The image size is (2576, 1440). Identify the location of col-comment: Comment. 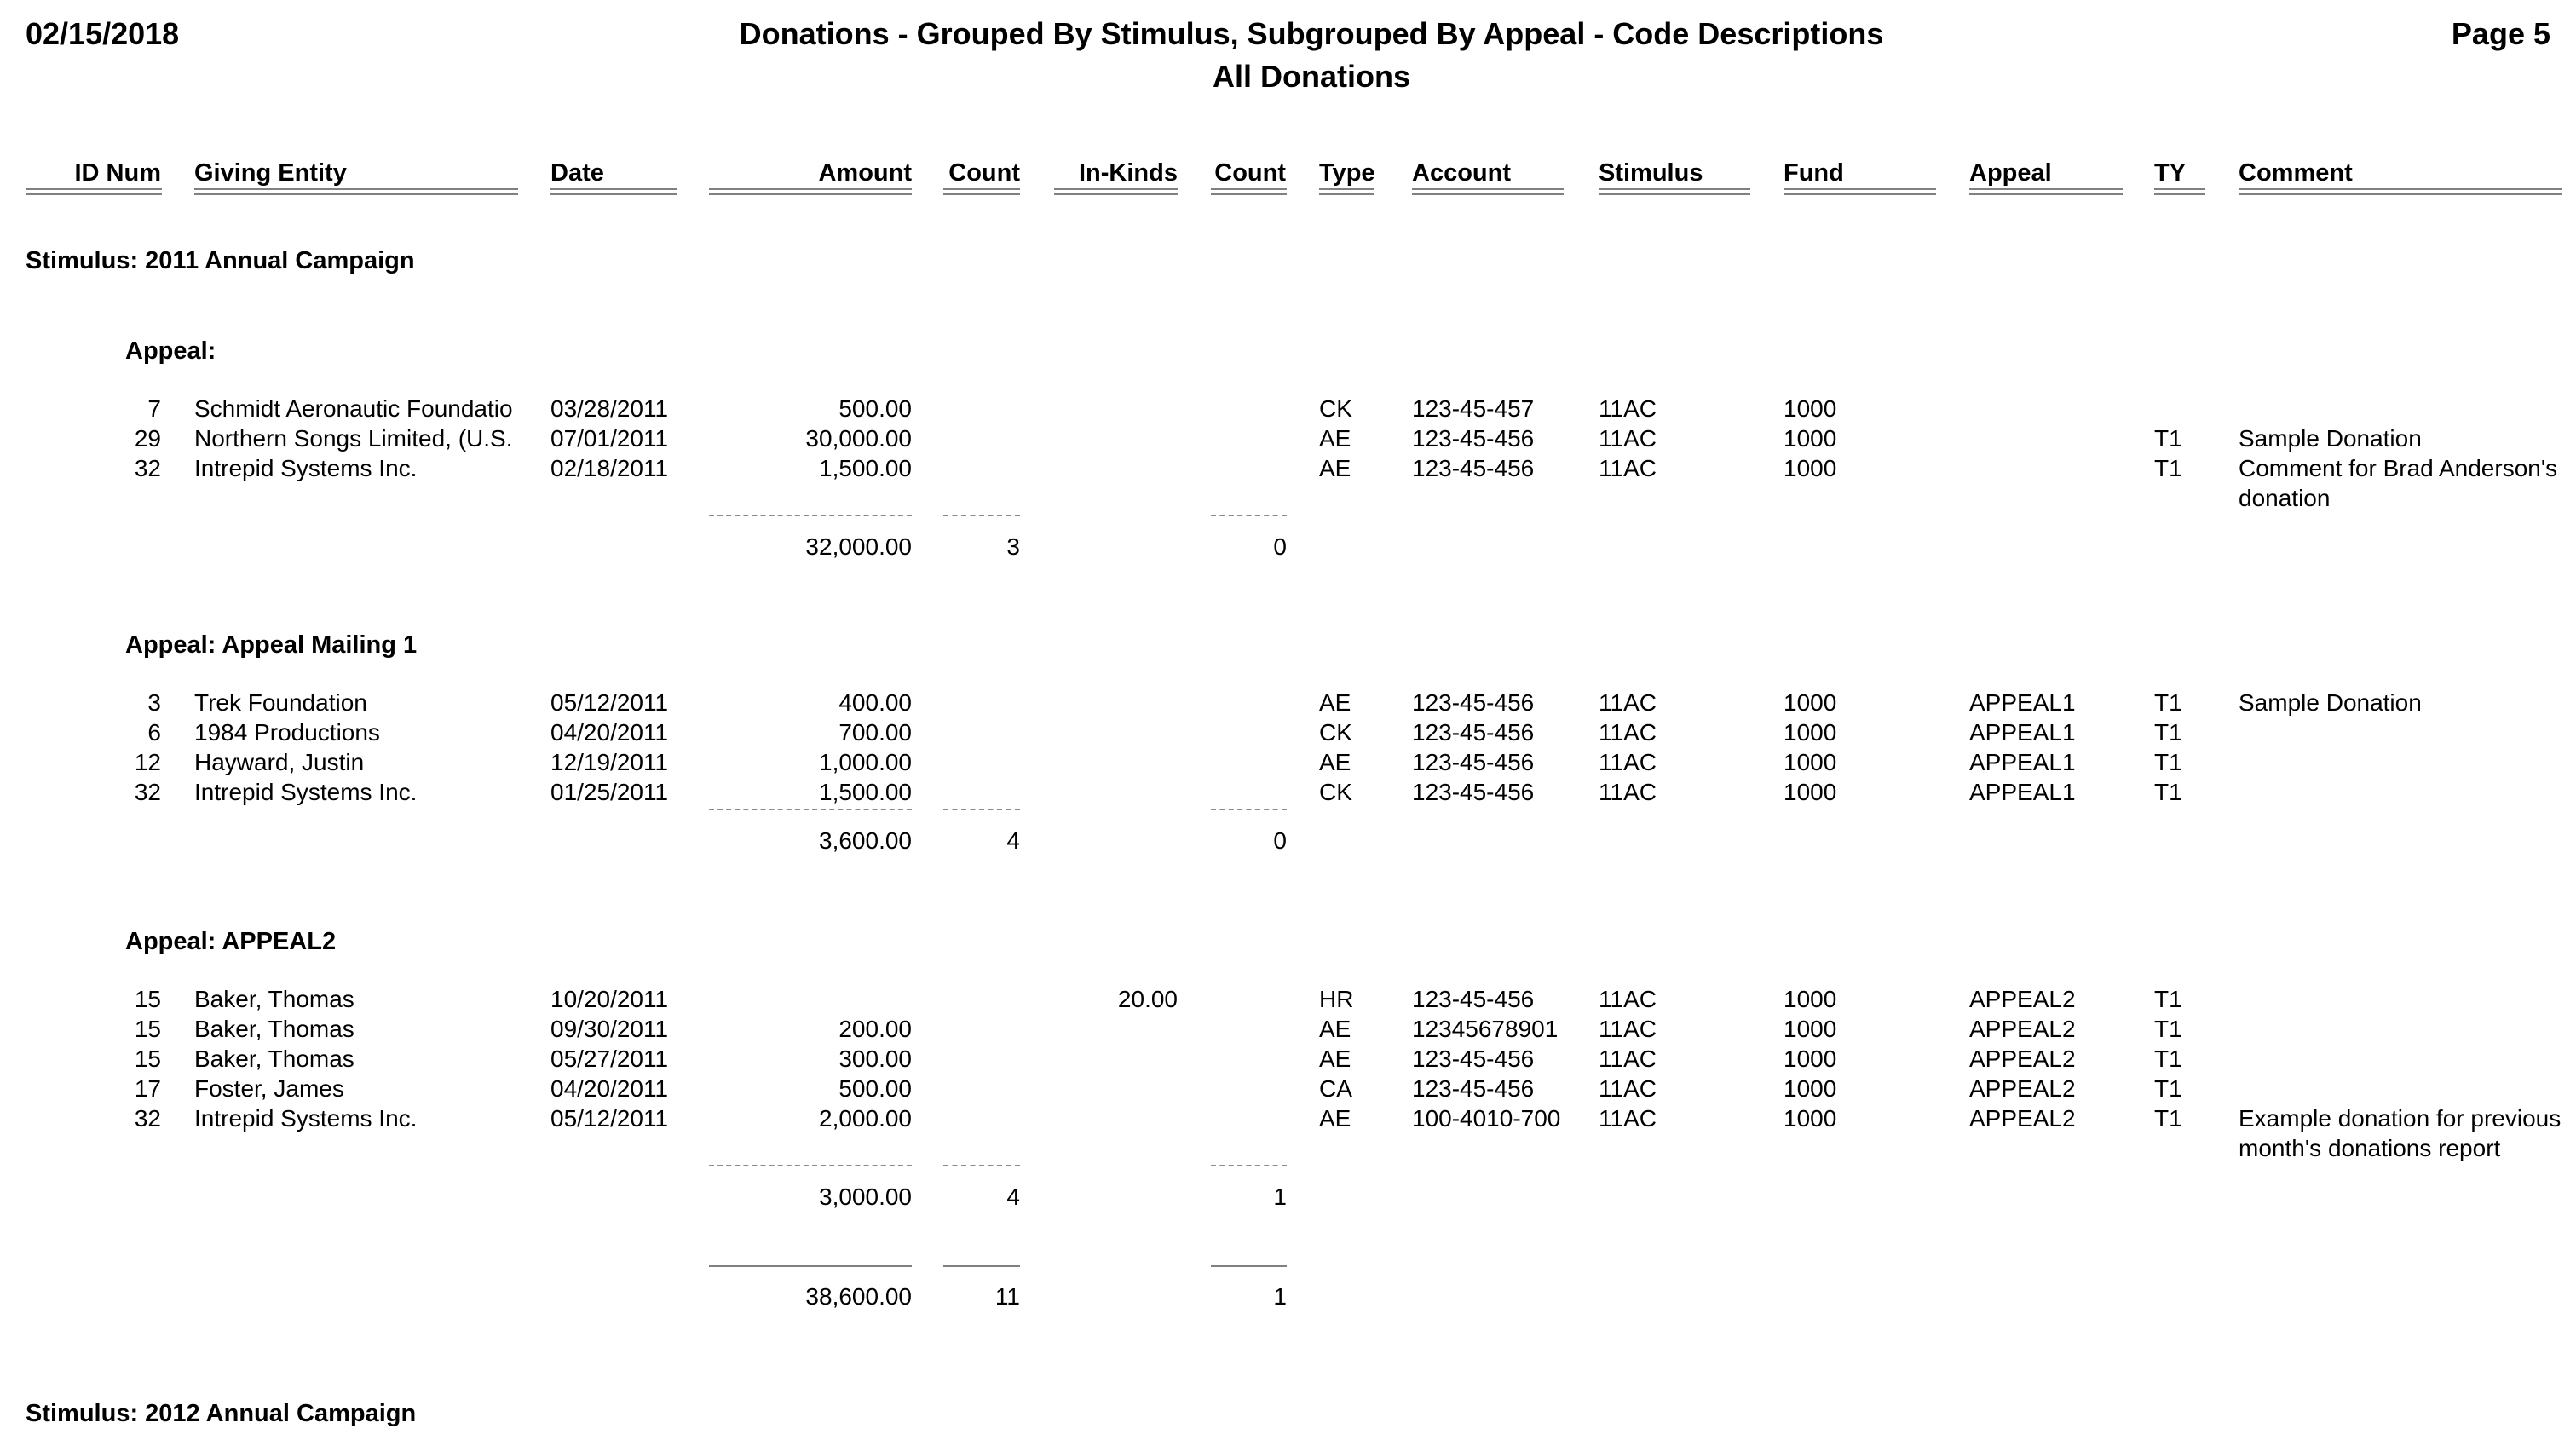
(2296, 173).